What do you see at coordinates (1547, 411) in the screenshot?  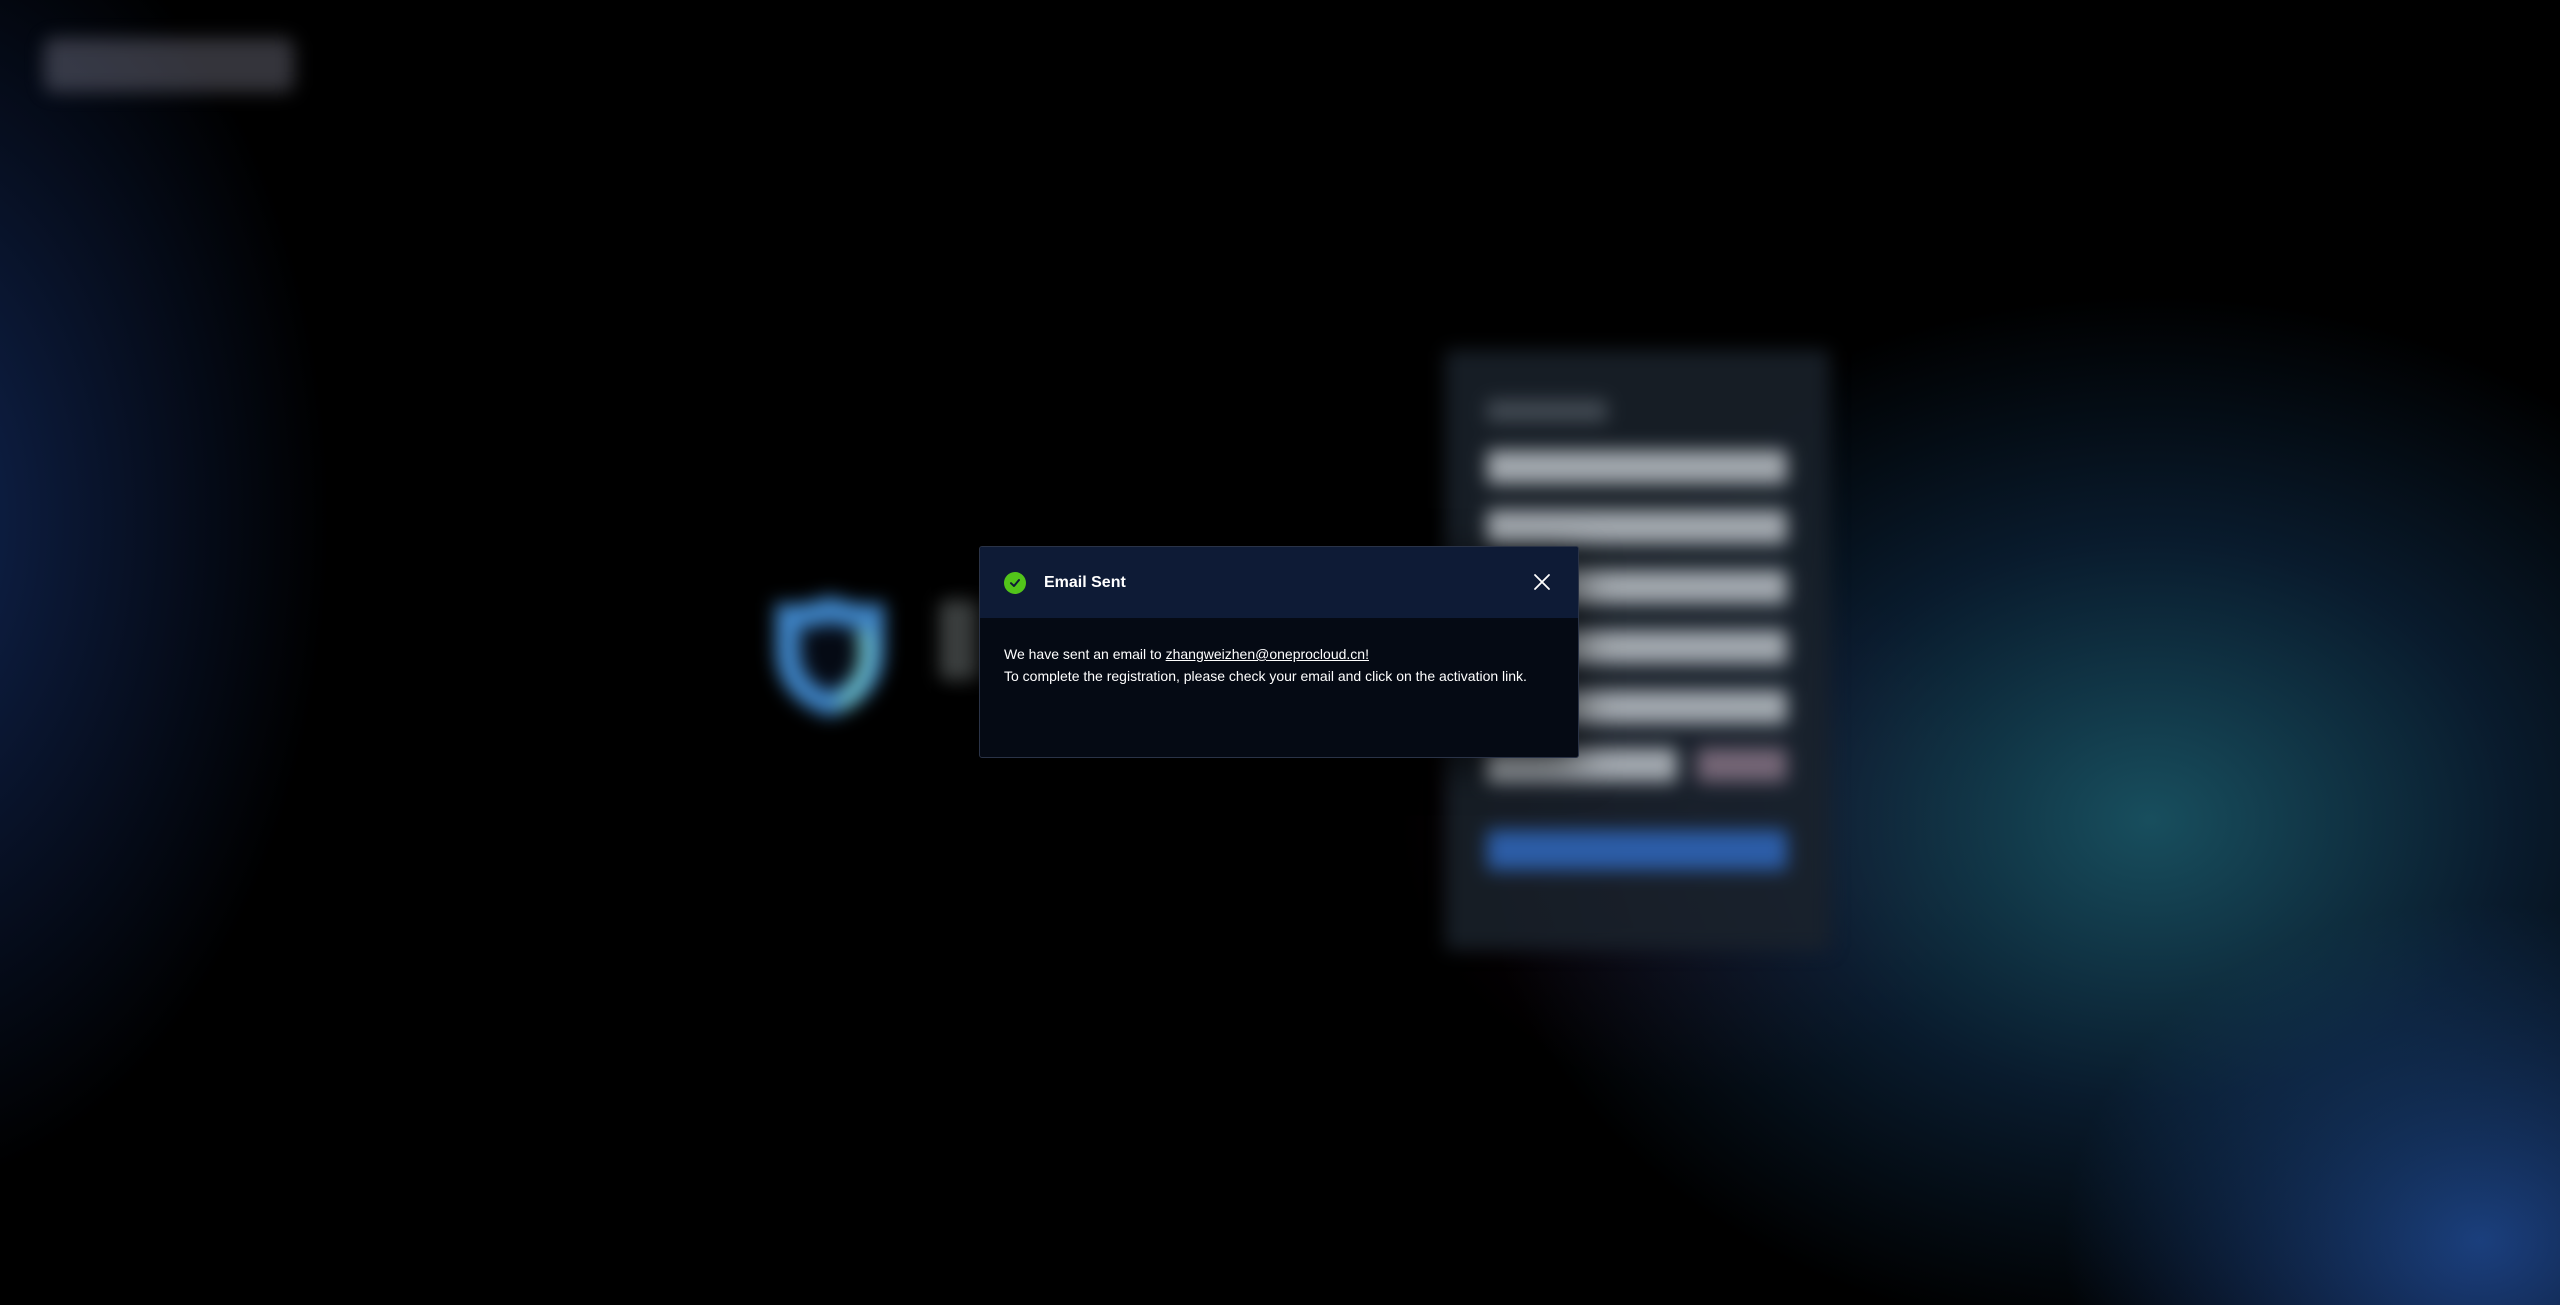 I see `card-title` at bounding box center [1547, 411].